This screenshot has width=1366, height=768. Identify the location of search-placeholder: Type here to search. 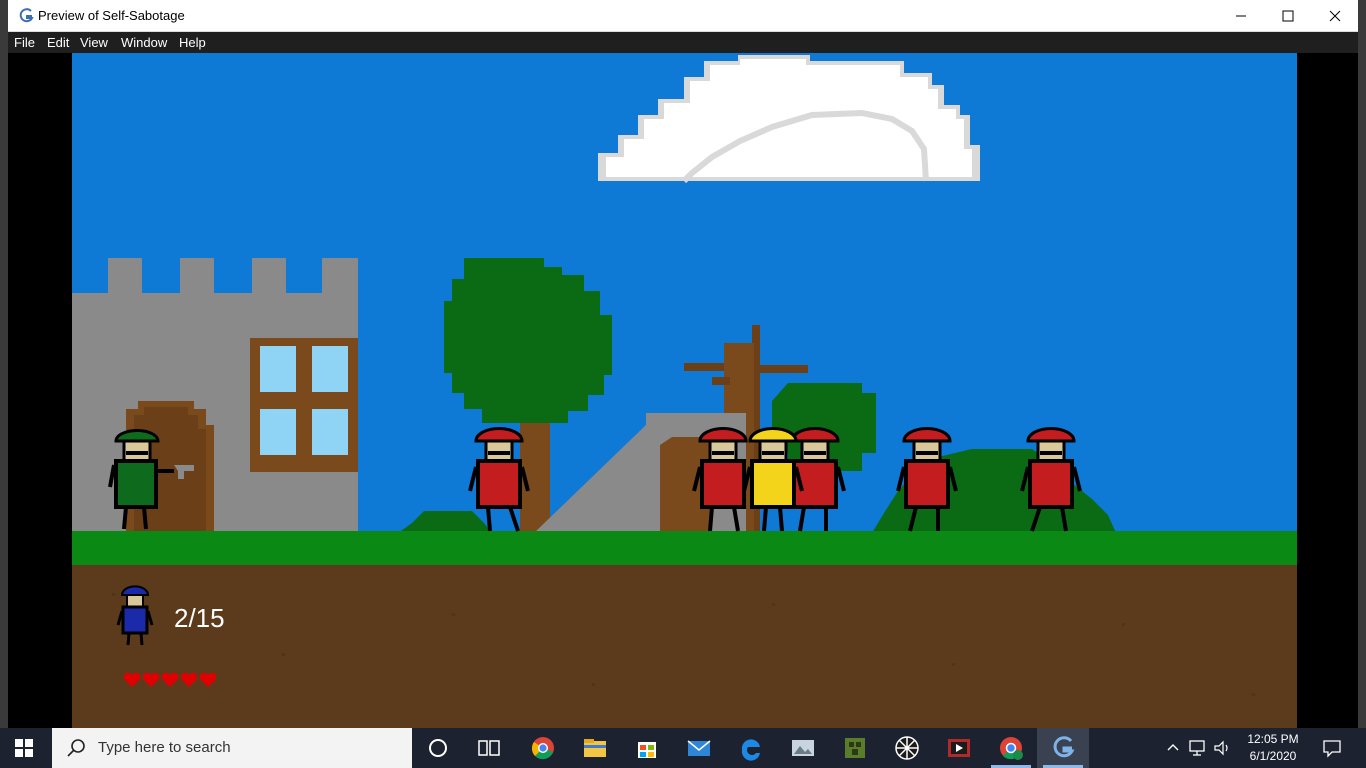
(164, 747).